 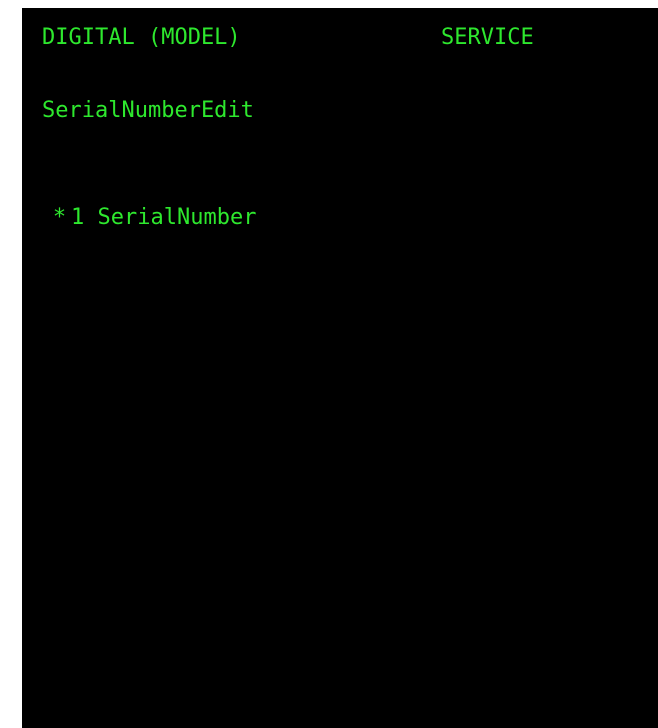 I want to click on menu-item-serial-number: * 1 SerialNumber, so click(x=154, y=218).